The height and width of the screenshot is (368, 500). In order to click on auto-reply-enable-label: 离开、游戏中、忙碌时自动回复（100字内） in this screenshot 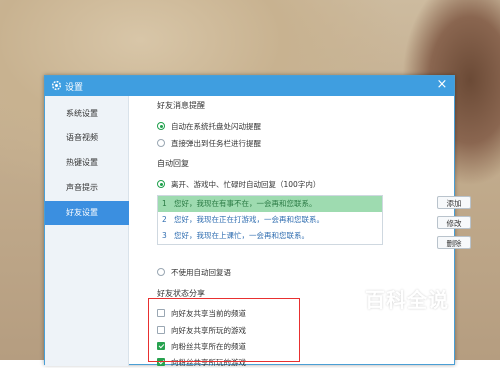, I will do `click(246, 184)`.